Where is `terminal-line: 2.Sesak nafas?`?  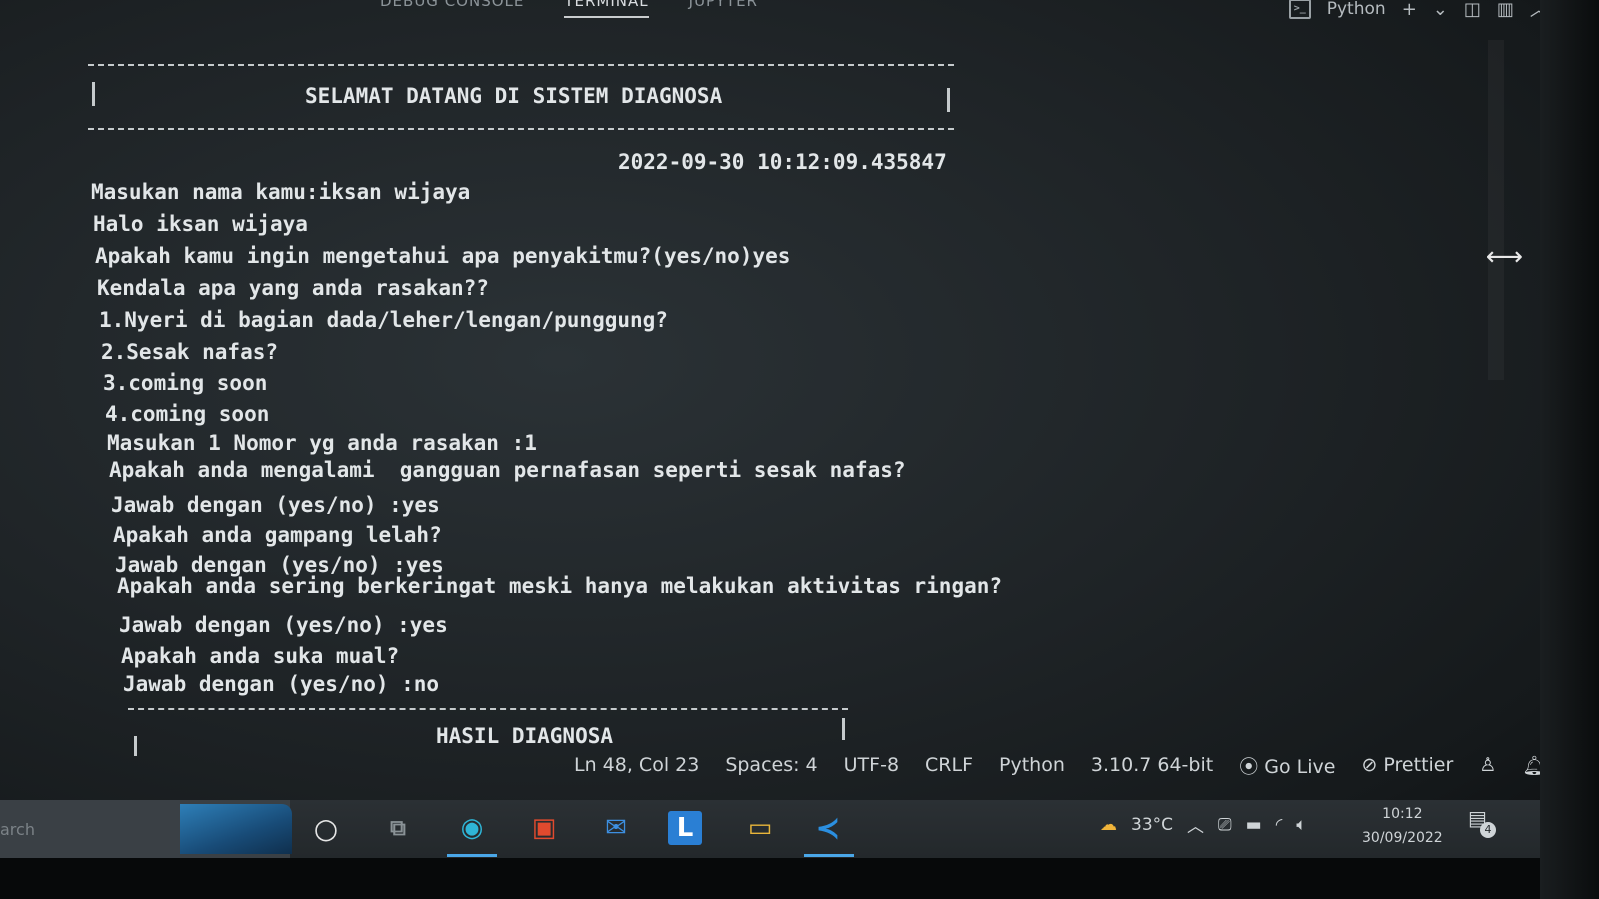 terminal-line: 2.Sesak nafas? is located at coordinates (190, 352).